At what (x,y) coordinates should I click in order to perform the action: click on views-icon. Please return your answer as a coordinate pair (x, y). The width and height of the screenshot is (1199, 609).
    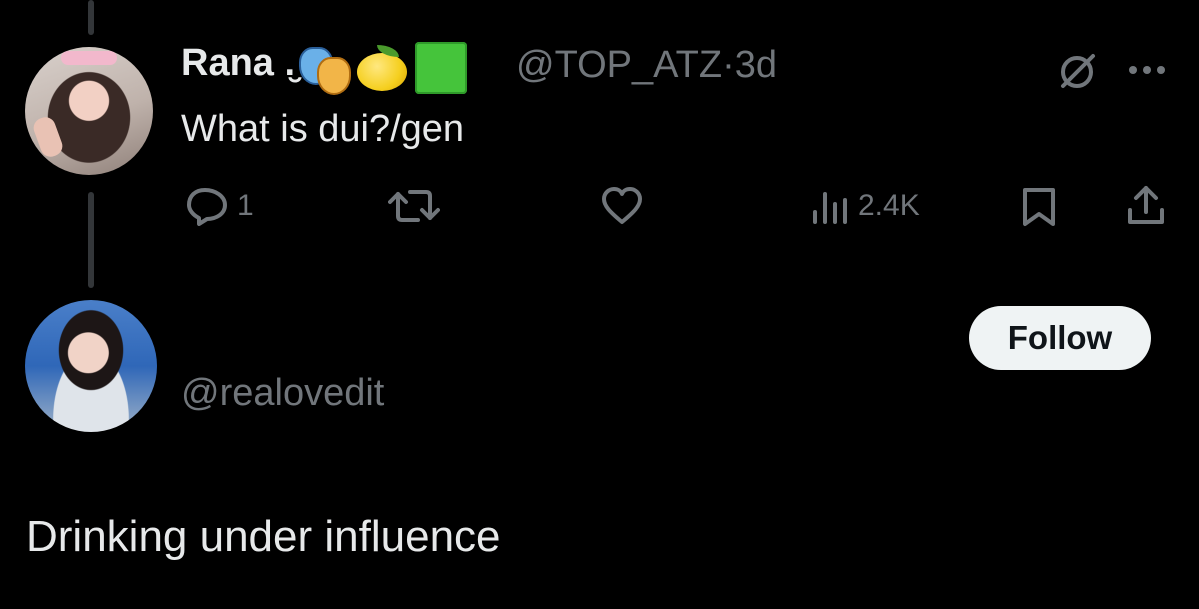
    Looking at the image, I should click on (830, 208).